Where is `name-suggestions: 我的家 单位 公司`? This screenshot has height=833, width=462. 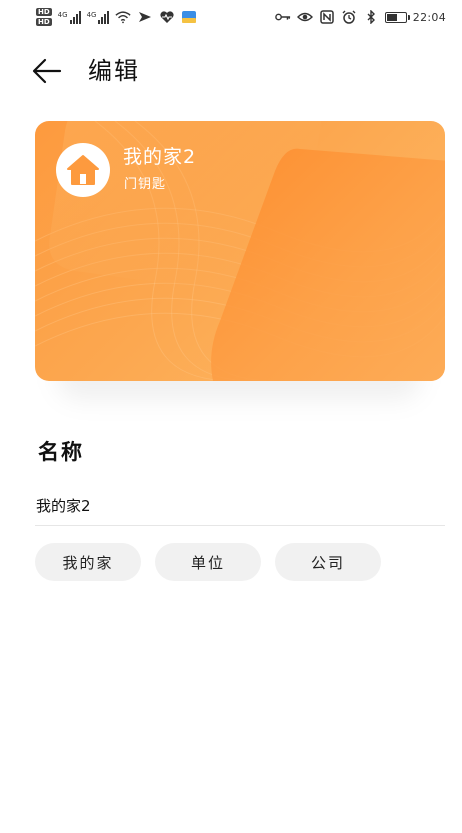
name-suggestions: 我的家 单位 公司 is located at coordinates (208, 562).